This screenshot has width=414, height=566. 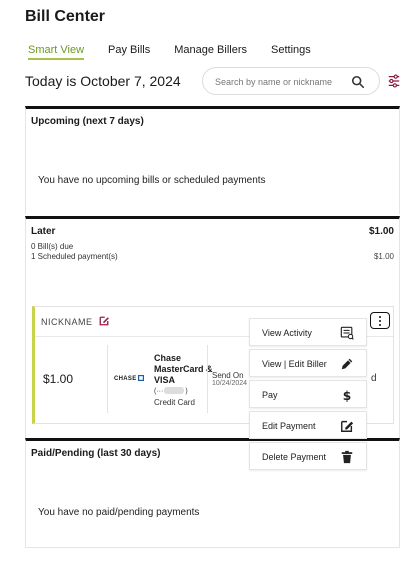 I want to click on edit-square-icon, so click(x=347, y=426).